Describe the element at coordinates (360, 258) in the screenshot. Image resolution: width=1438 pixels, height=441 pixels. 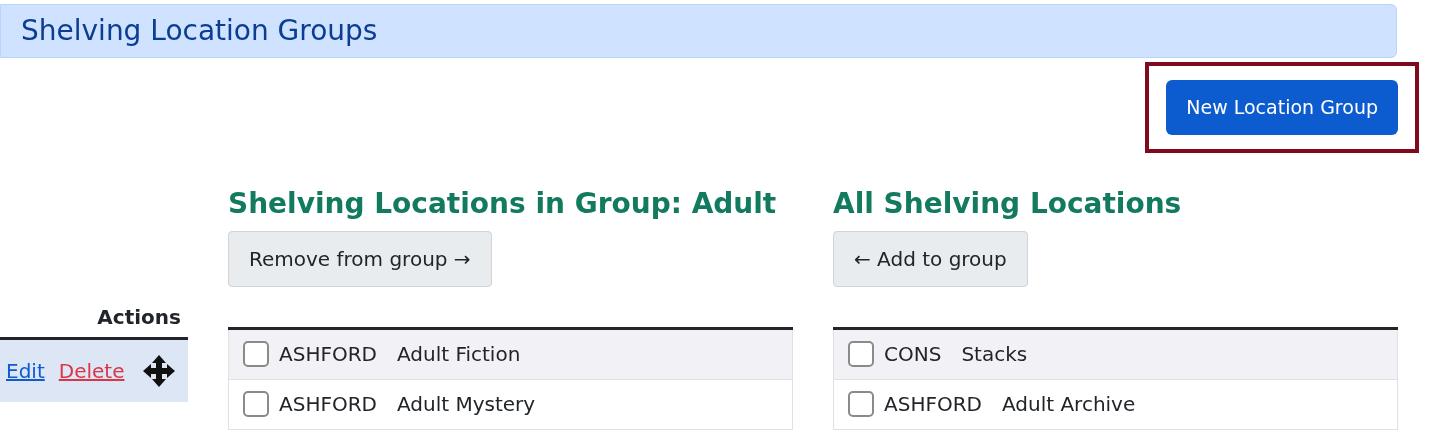
I see `remove-button: Remove from group →` at that location.